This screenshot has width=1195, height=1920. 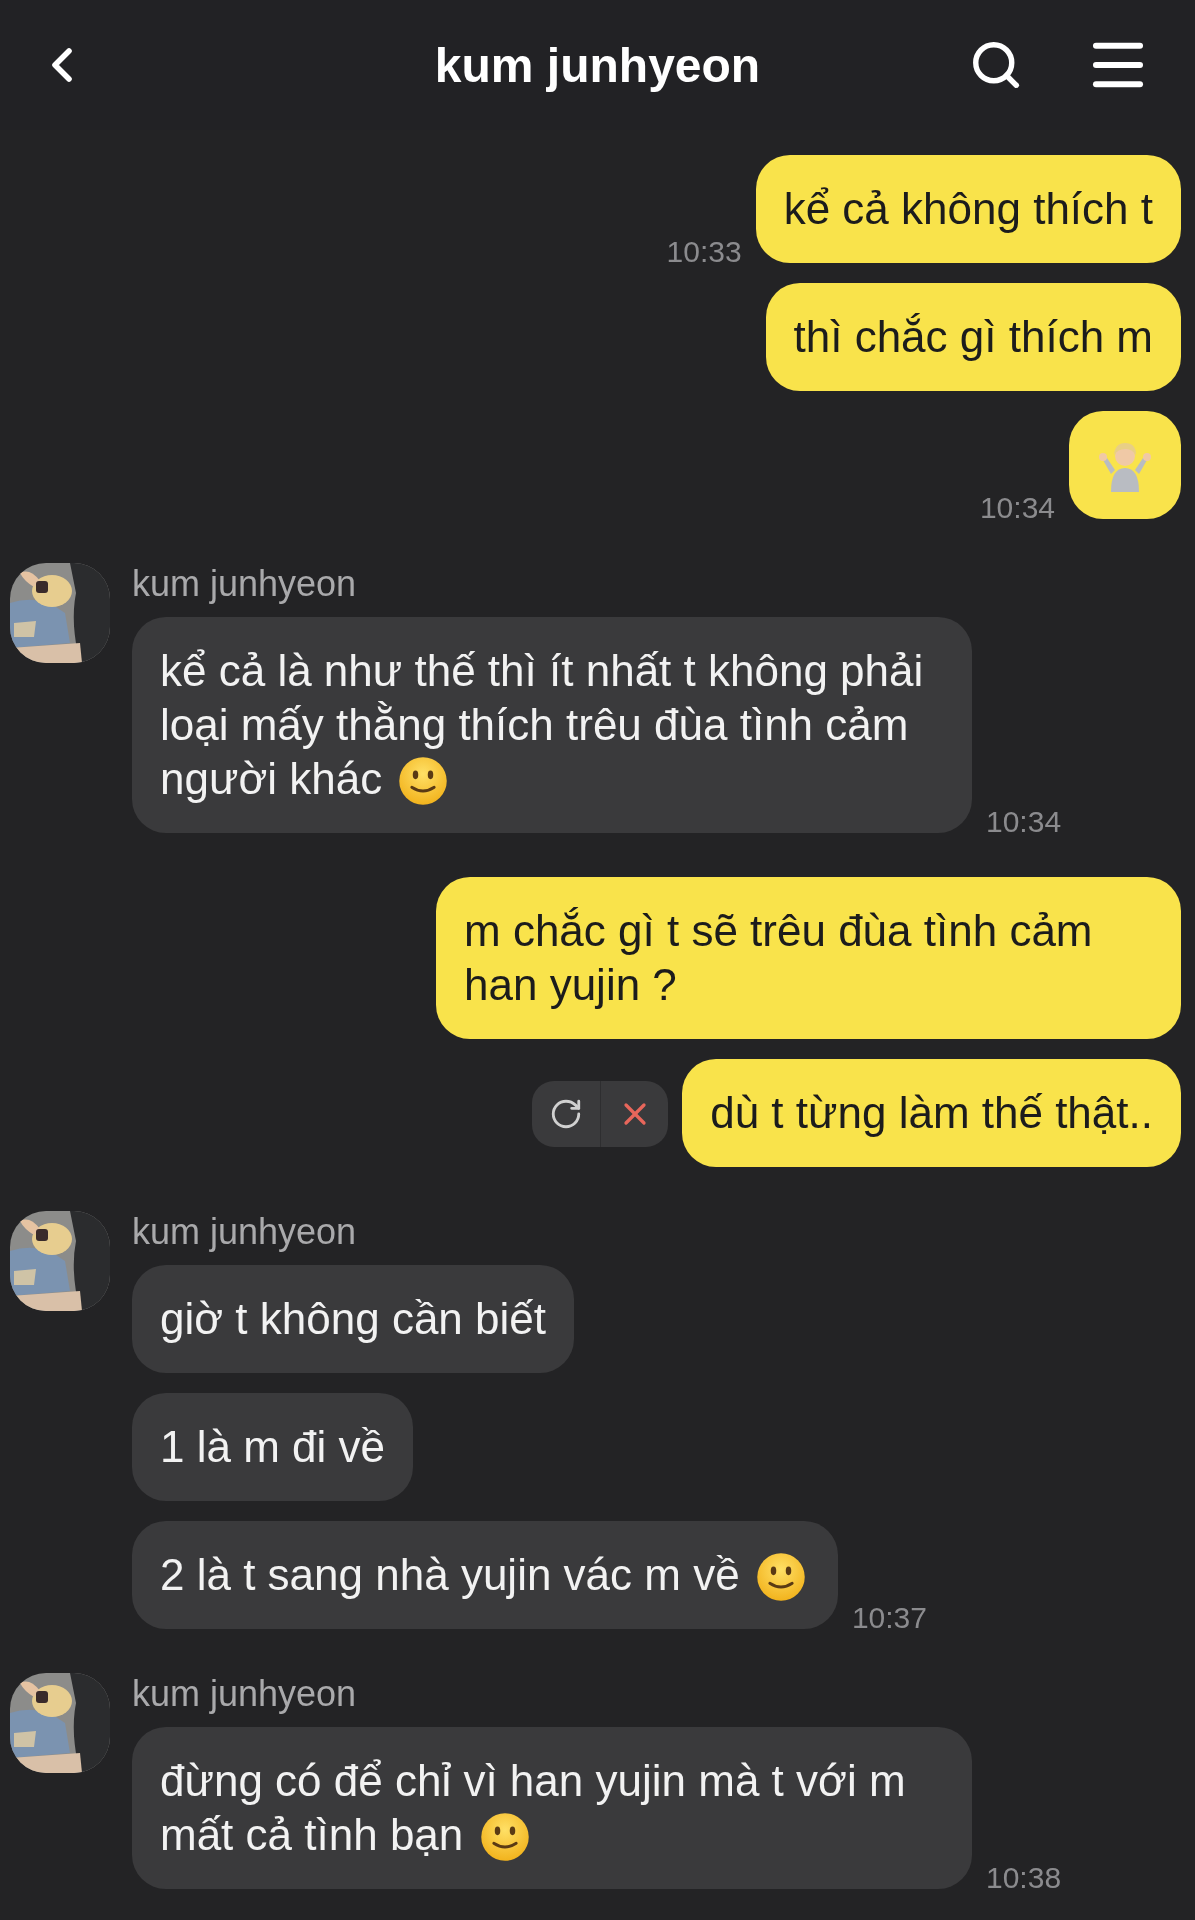 What do you see at coordinates (973, 337) in the screenshot?
I see `message-bubble: thì chắc gì thích m` at bounding box center [973, 337].